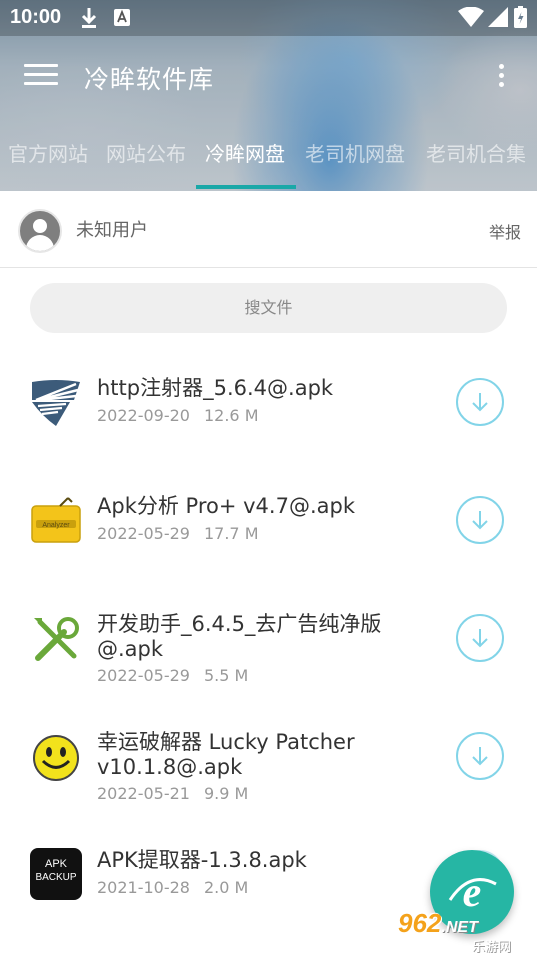  What do you see at coordinates (355, 152) in the screenshot?
I see `tab-laosiji-drive: 老司机网盘` at bounding box center [355, 152].